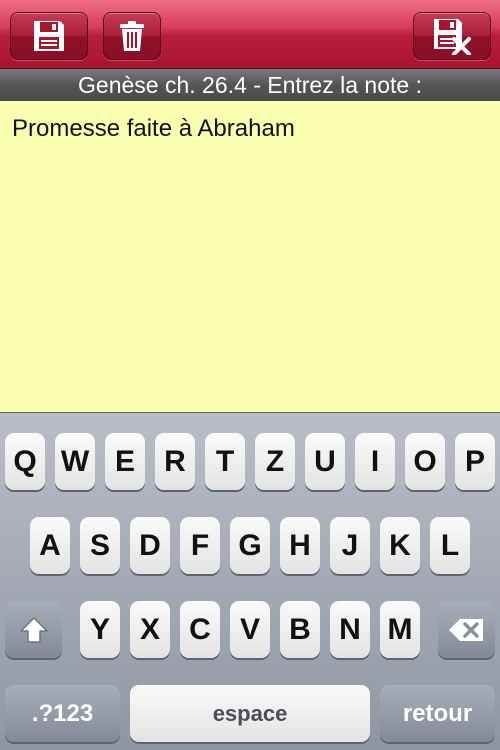 The width and height of the screenshot is (500, 750). Describe the element at coordinates (250, 34) in the screenshot. I see `toolbar` at that location.